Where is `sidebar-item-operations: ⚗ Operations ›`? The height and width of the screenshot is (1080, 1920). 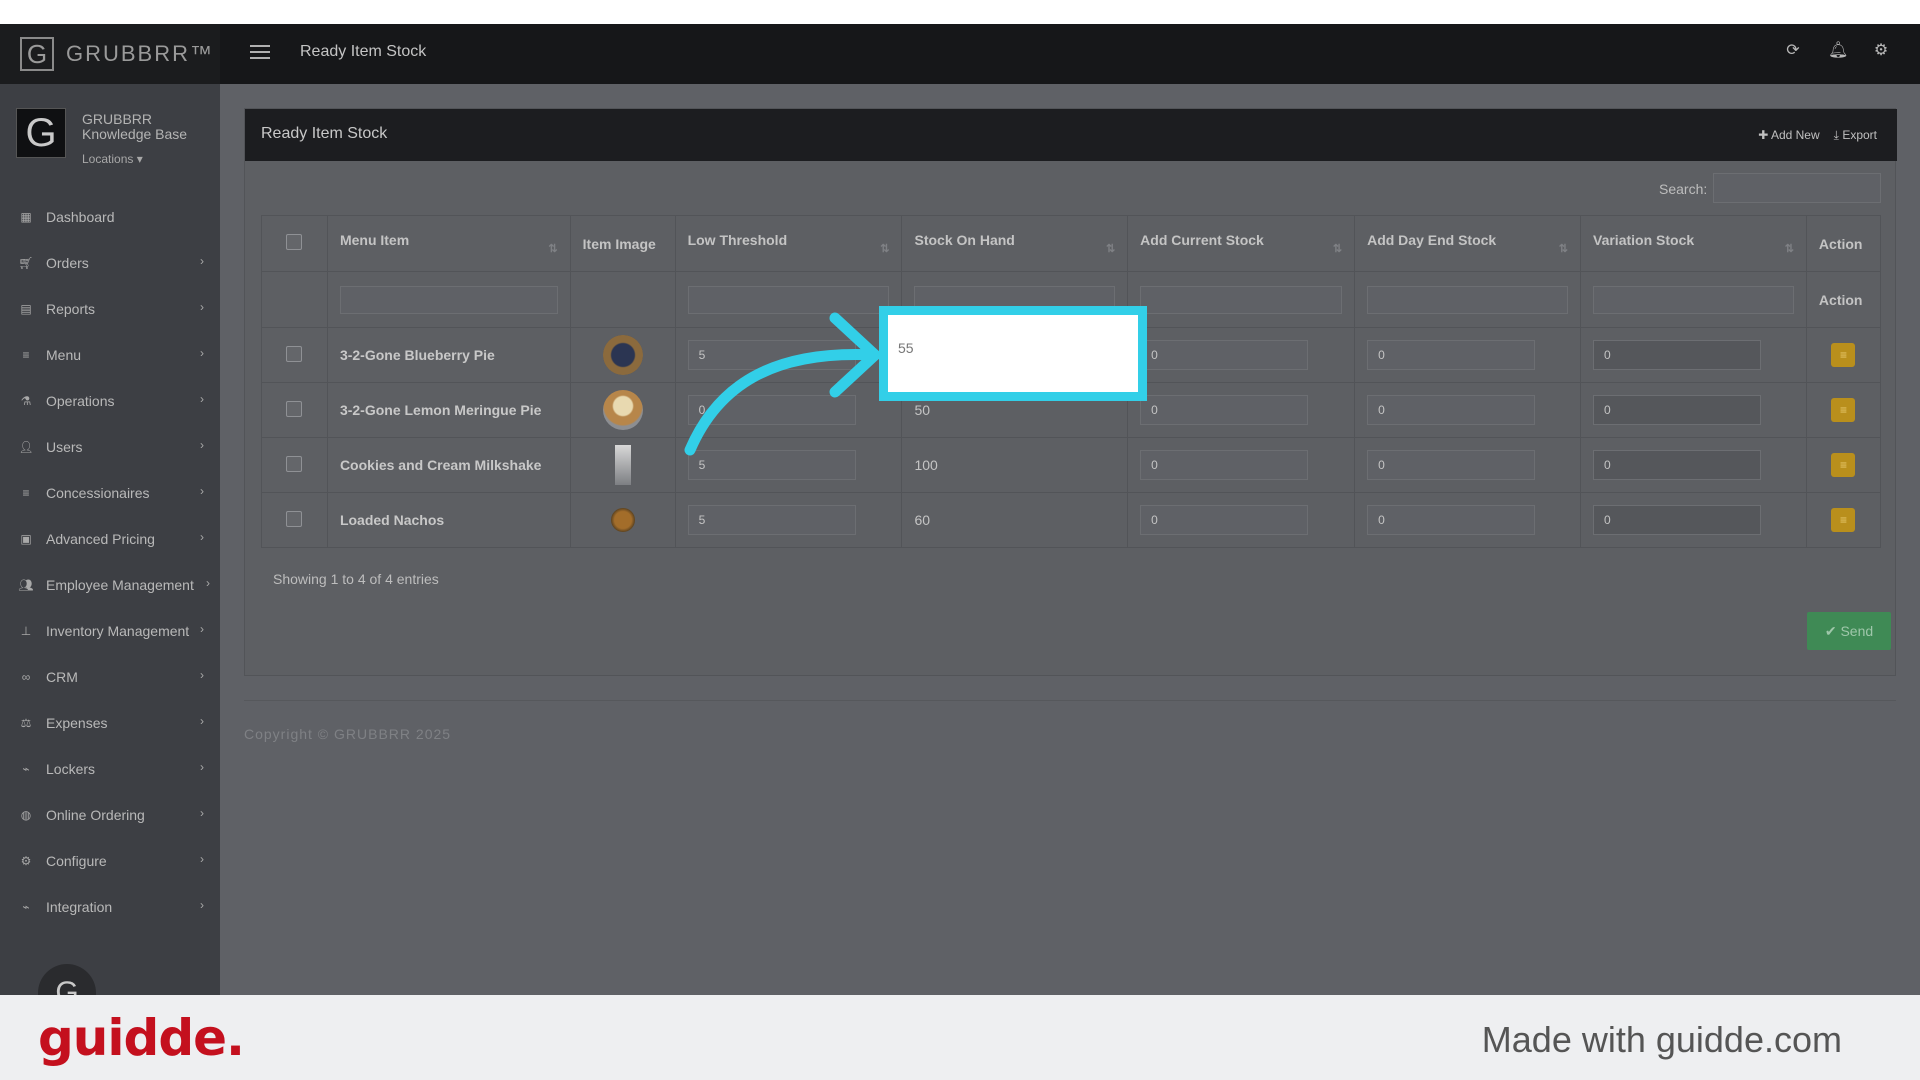
sidebar-item-operations: ⚗ Operations › is located at coordinates (110, 401).